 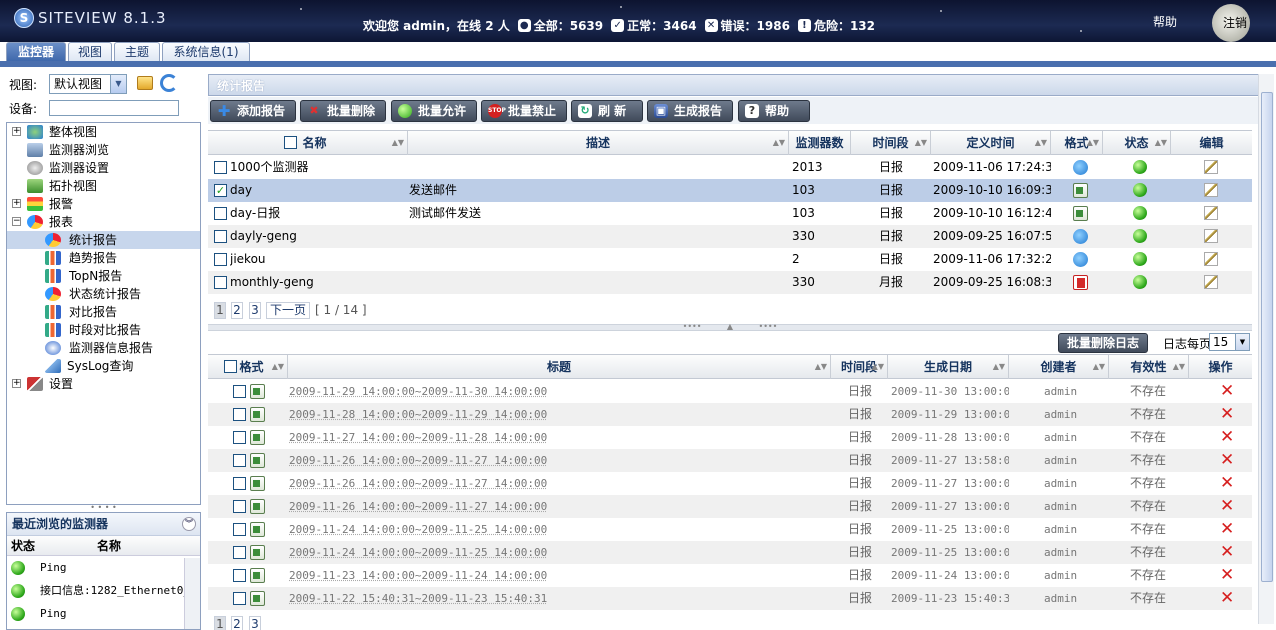 What do you see at coordinates (220, 310) in the screenshot?
I see `page-1: 1` at bounding box center [220, 310].